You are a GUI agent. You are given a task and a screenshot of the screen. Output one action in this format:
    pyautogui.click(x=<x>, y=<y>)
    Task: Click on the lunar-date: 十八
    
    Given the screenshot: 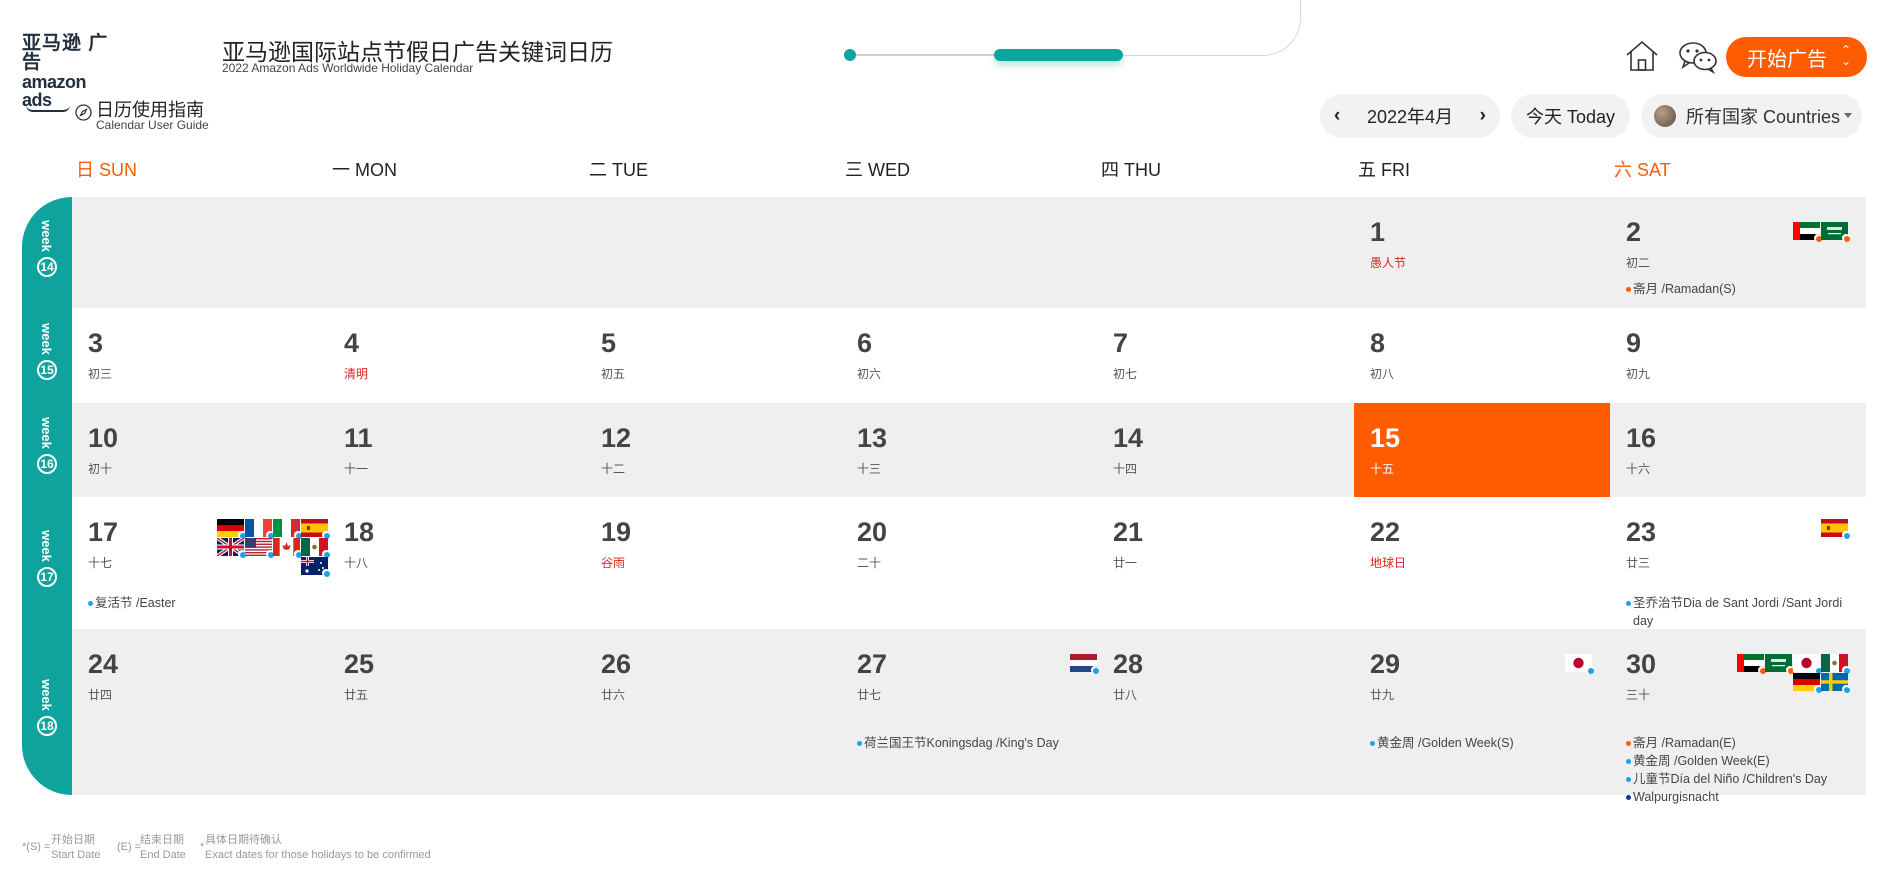 What is the action you would take?
    pyautogui.click(x=356, y=563)
    